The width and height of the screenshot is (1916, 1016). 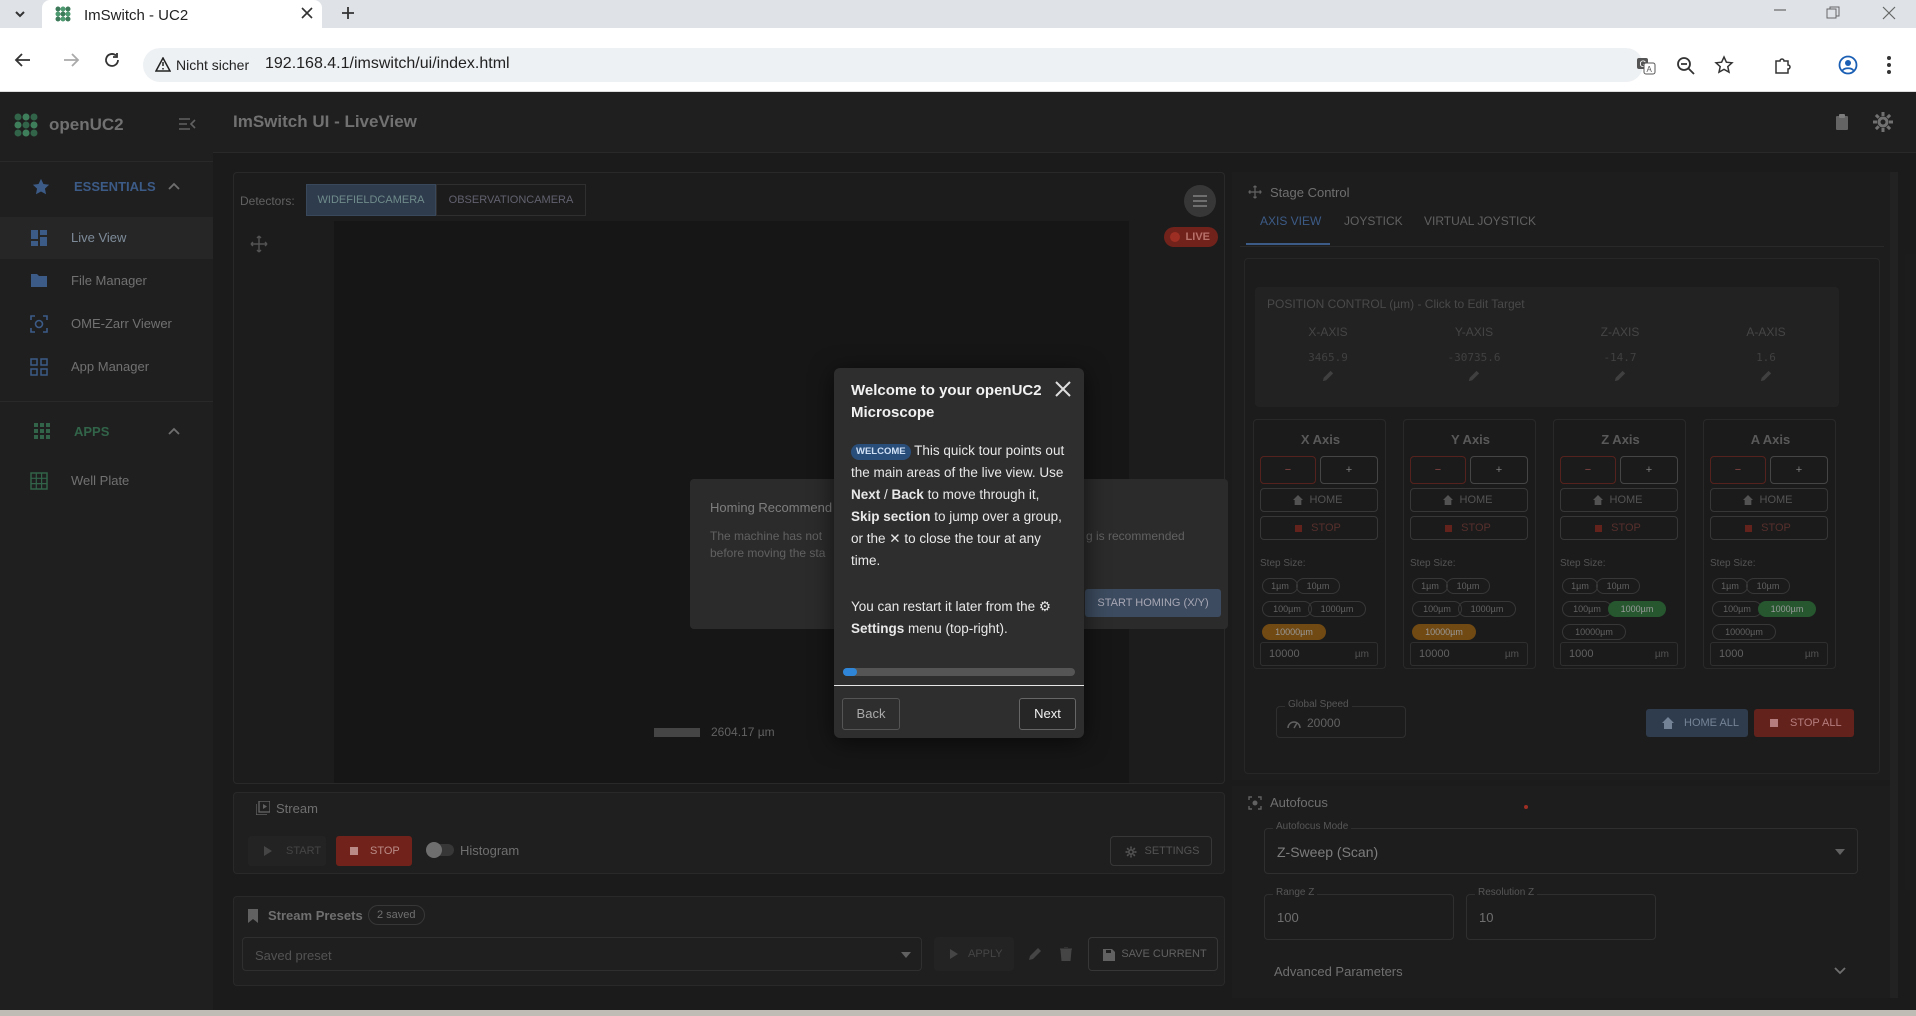 I want to click on browser-menu-icon, so click(x=1889, y=65).